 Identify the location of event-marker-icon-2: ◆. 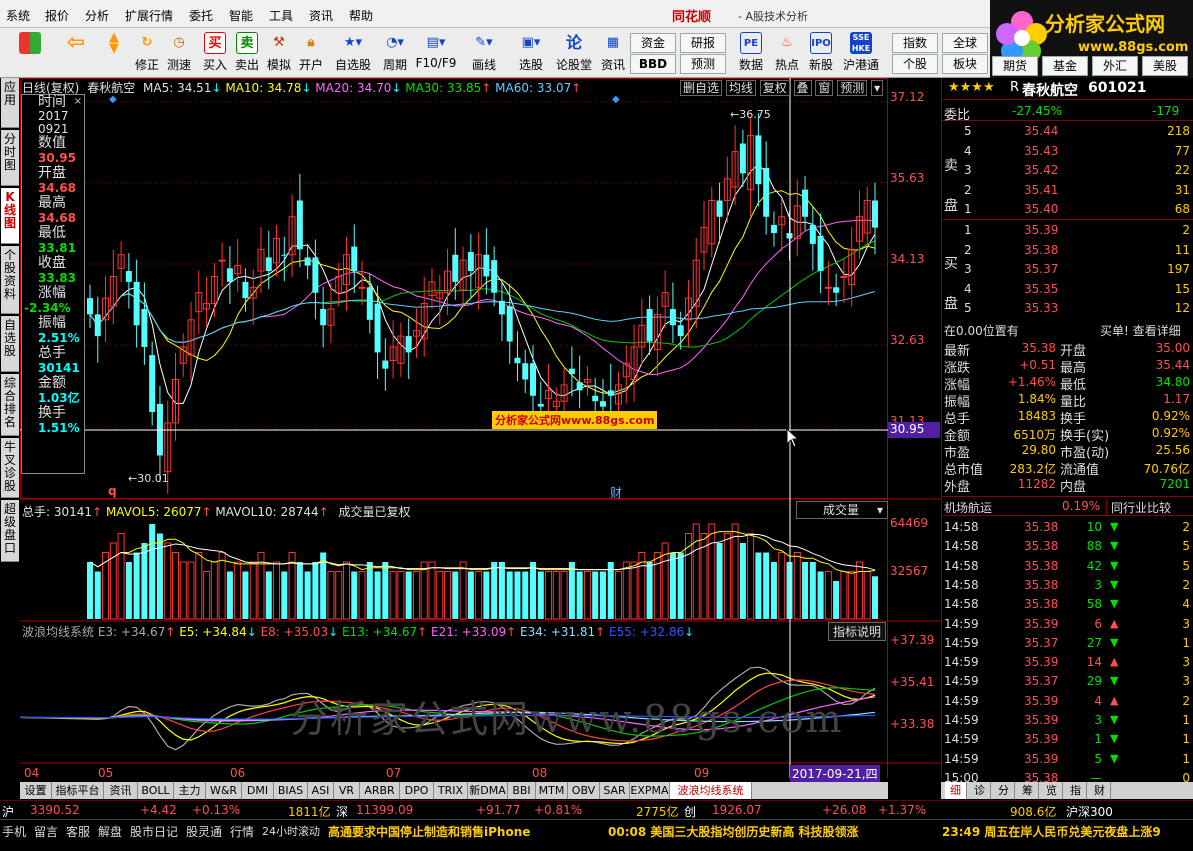
(616, 99).